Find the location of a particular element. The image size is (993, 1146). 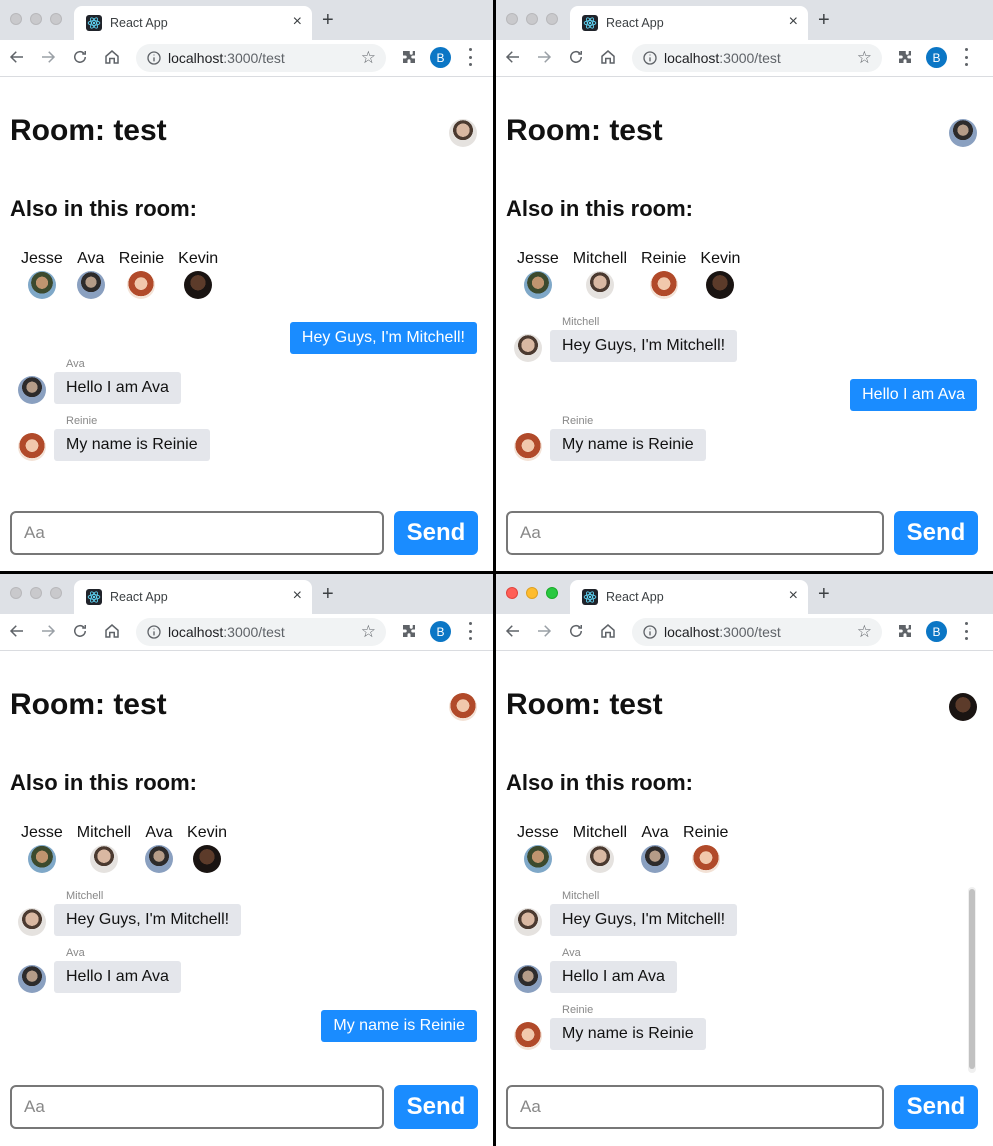

message-item: Mitchell Hey Guys, I'm Mitchell! is located at coordinates (626, 339).